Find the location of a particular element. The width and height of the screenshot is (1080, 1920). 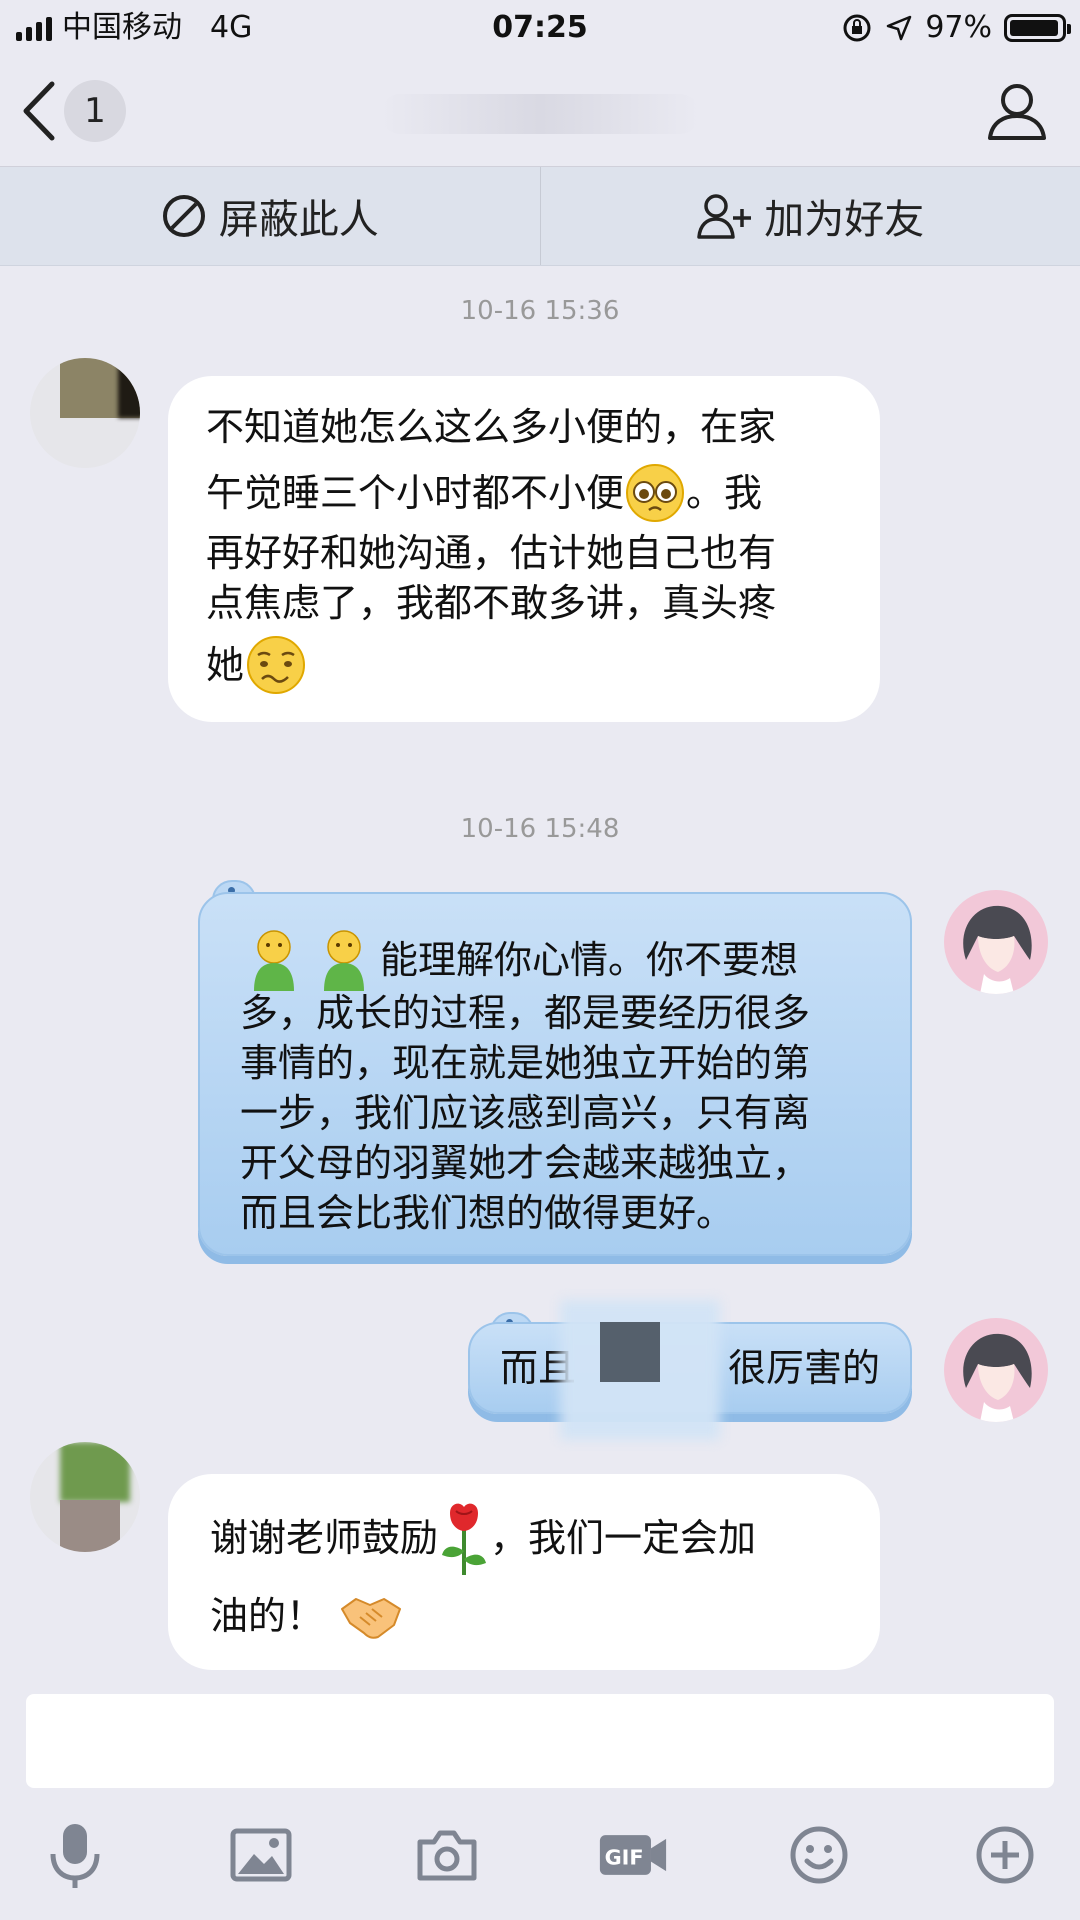

battery-percent: 97% is located at coordinates (958, 27).